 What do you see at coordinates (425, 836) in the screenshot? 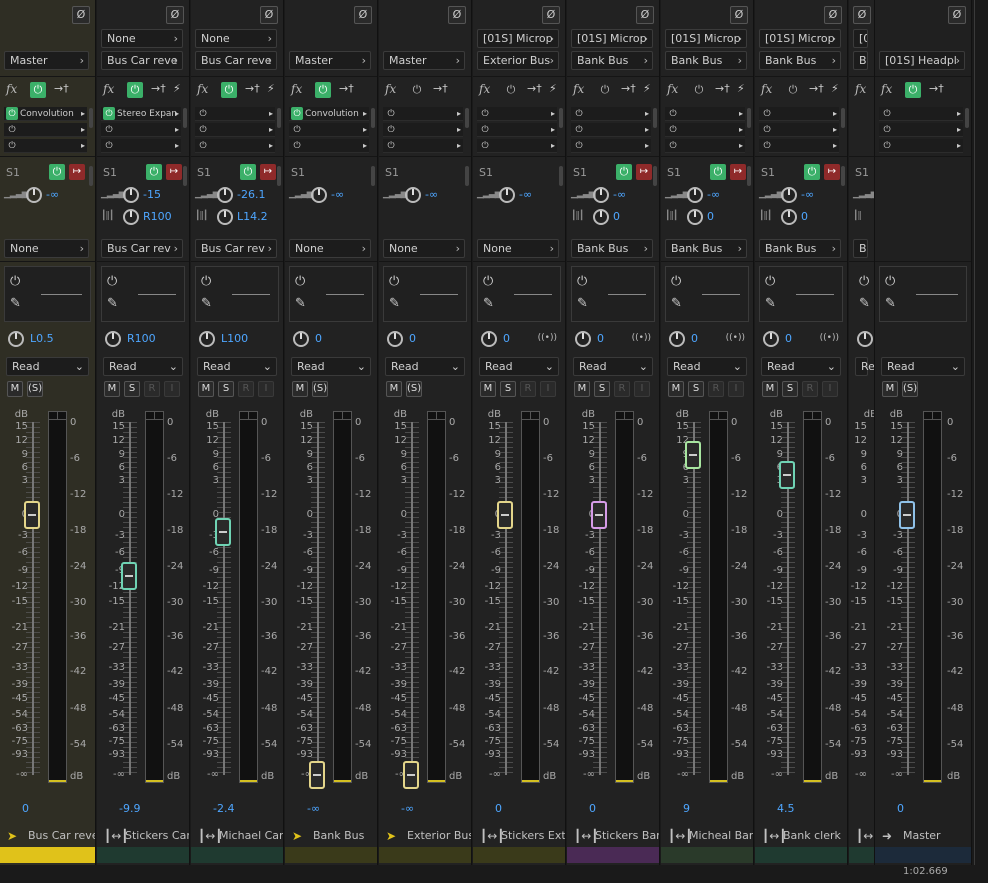
I see `track-name-bar: ➤ Exterior Bus` at bounding box center [425, 836].